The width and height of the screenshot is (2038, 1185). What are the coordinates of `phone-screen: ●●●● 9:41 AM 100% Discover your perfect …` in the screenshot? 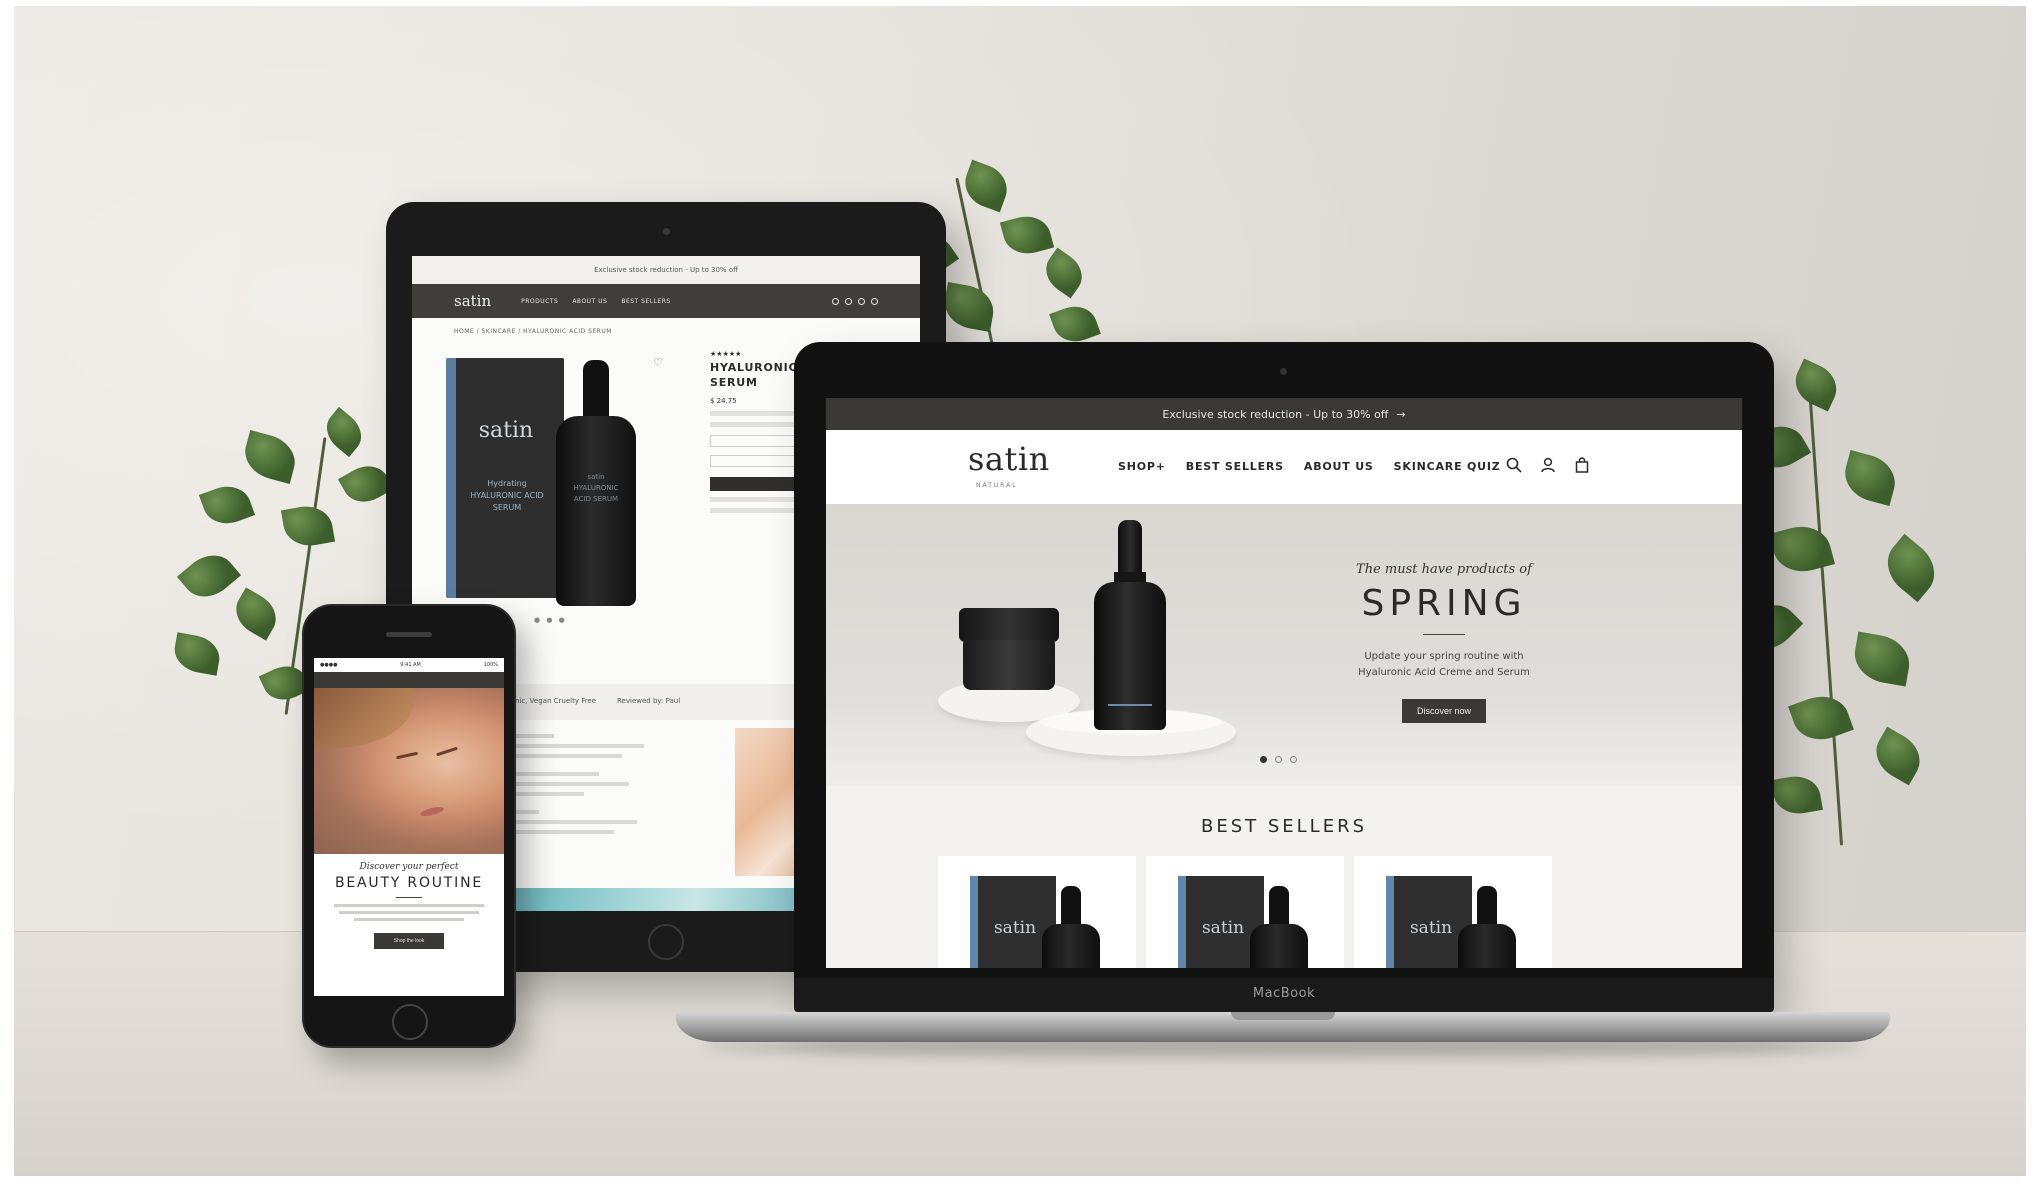 It's located at (409, 827).